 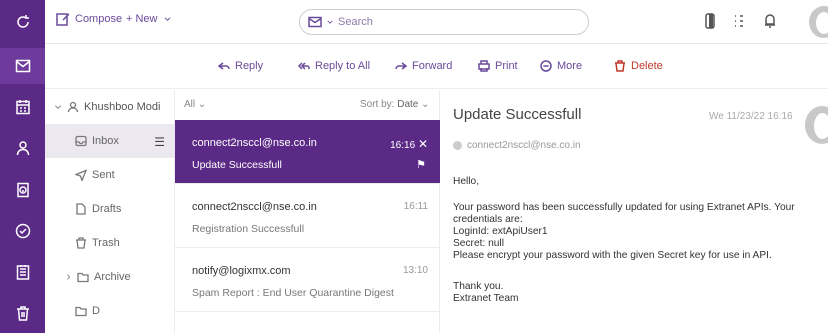 What do you see at coordinates (415, 270) in the screenshot?
I see `message-time: 13:10` at bounding box center [415, 270].